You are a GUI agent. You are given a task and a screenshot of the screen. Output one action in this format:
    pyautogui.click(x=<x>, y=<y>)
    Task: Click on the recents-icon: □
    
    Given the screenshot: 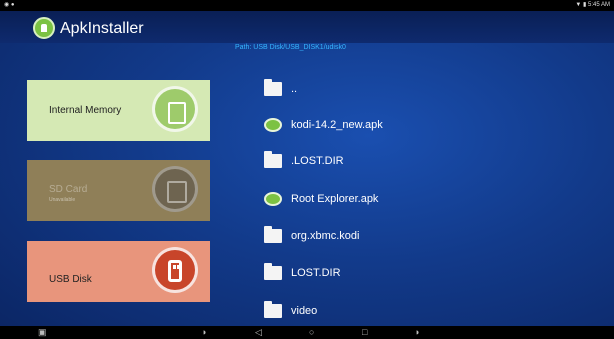 What is the action you would take?
    pyautogui.click(x=364, y=332)
    